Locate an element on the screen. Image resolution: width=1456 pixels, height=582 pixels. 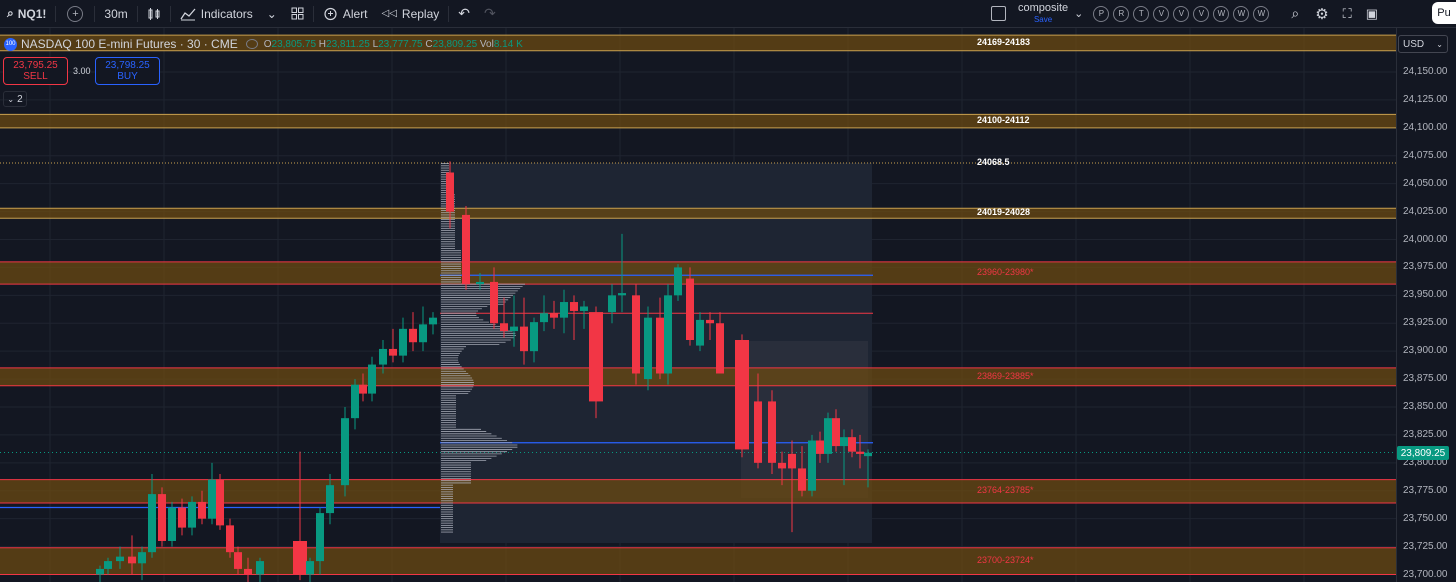
open-value: 23,805.75 is located at coordinates (294, 44).